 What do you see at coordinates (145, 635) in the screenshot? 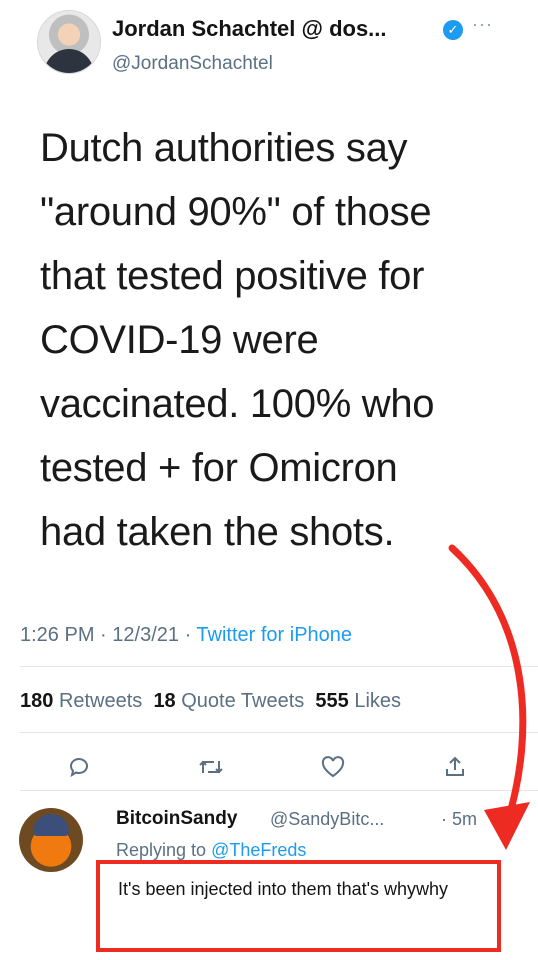
I see `tweet-date: 12/3/21` at bounding box center [145, 635].